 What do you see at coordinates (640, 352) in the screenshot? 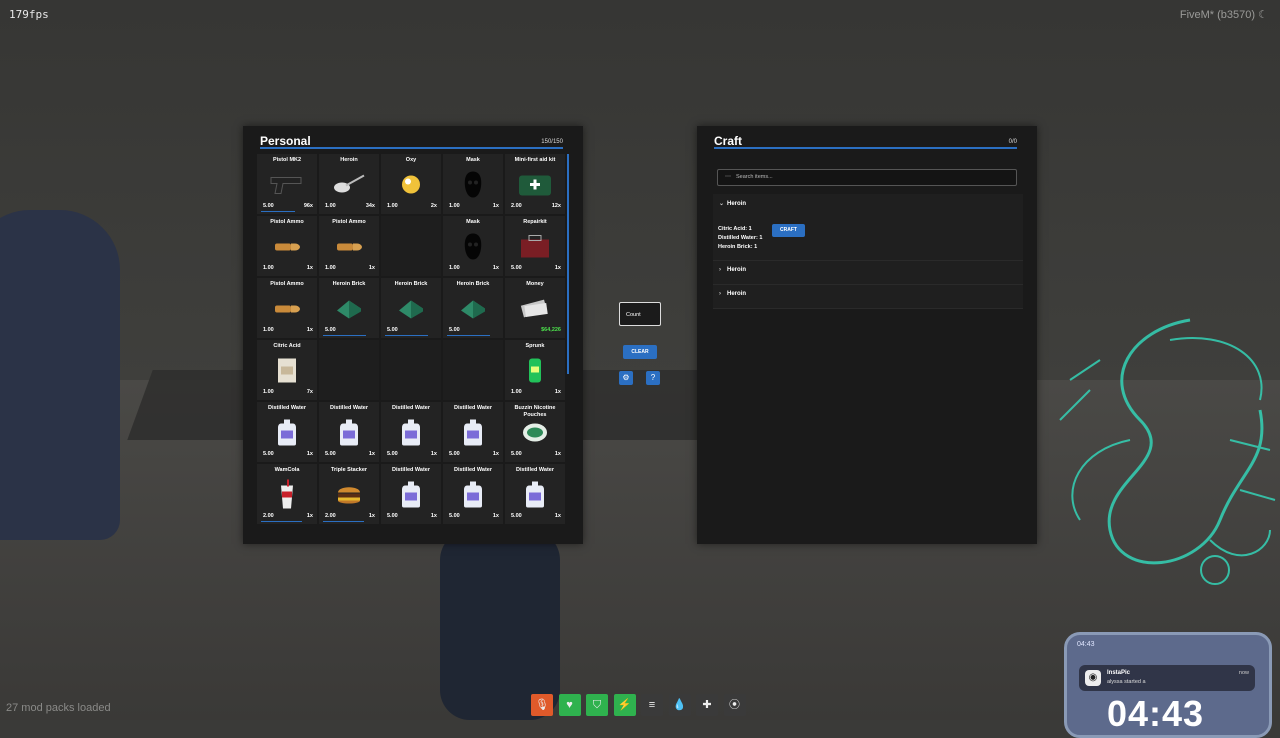
I see `clear-button: CLEAR` at bounding box center [640, 352].